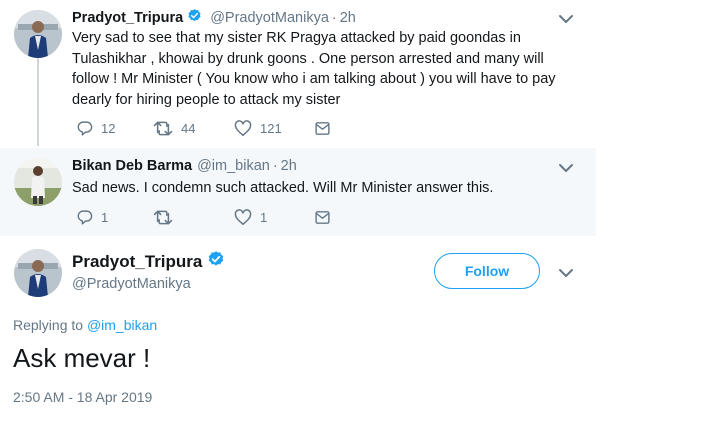 The width and height of the screenshot is (720, 428). I want to click on reply-count: 1, so click(105, 217).